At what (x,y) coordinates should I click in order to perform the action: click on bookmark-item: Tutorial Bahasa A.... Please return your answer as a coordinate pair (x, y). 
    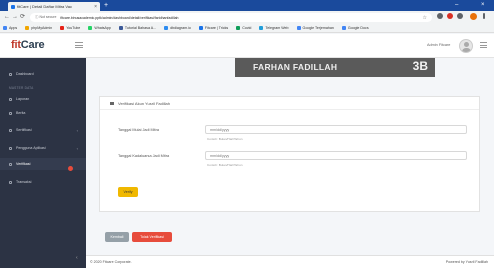
    Looking at the image, I should click on (137, 28).